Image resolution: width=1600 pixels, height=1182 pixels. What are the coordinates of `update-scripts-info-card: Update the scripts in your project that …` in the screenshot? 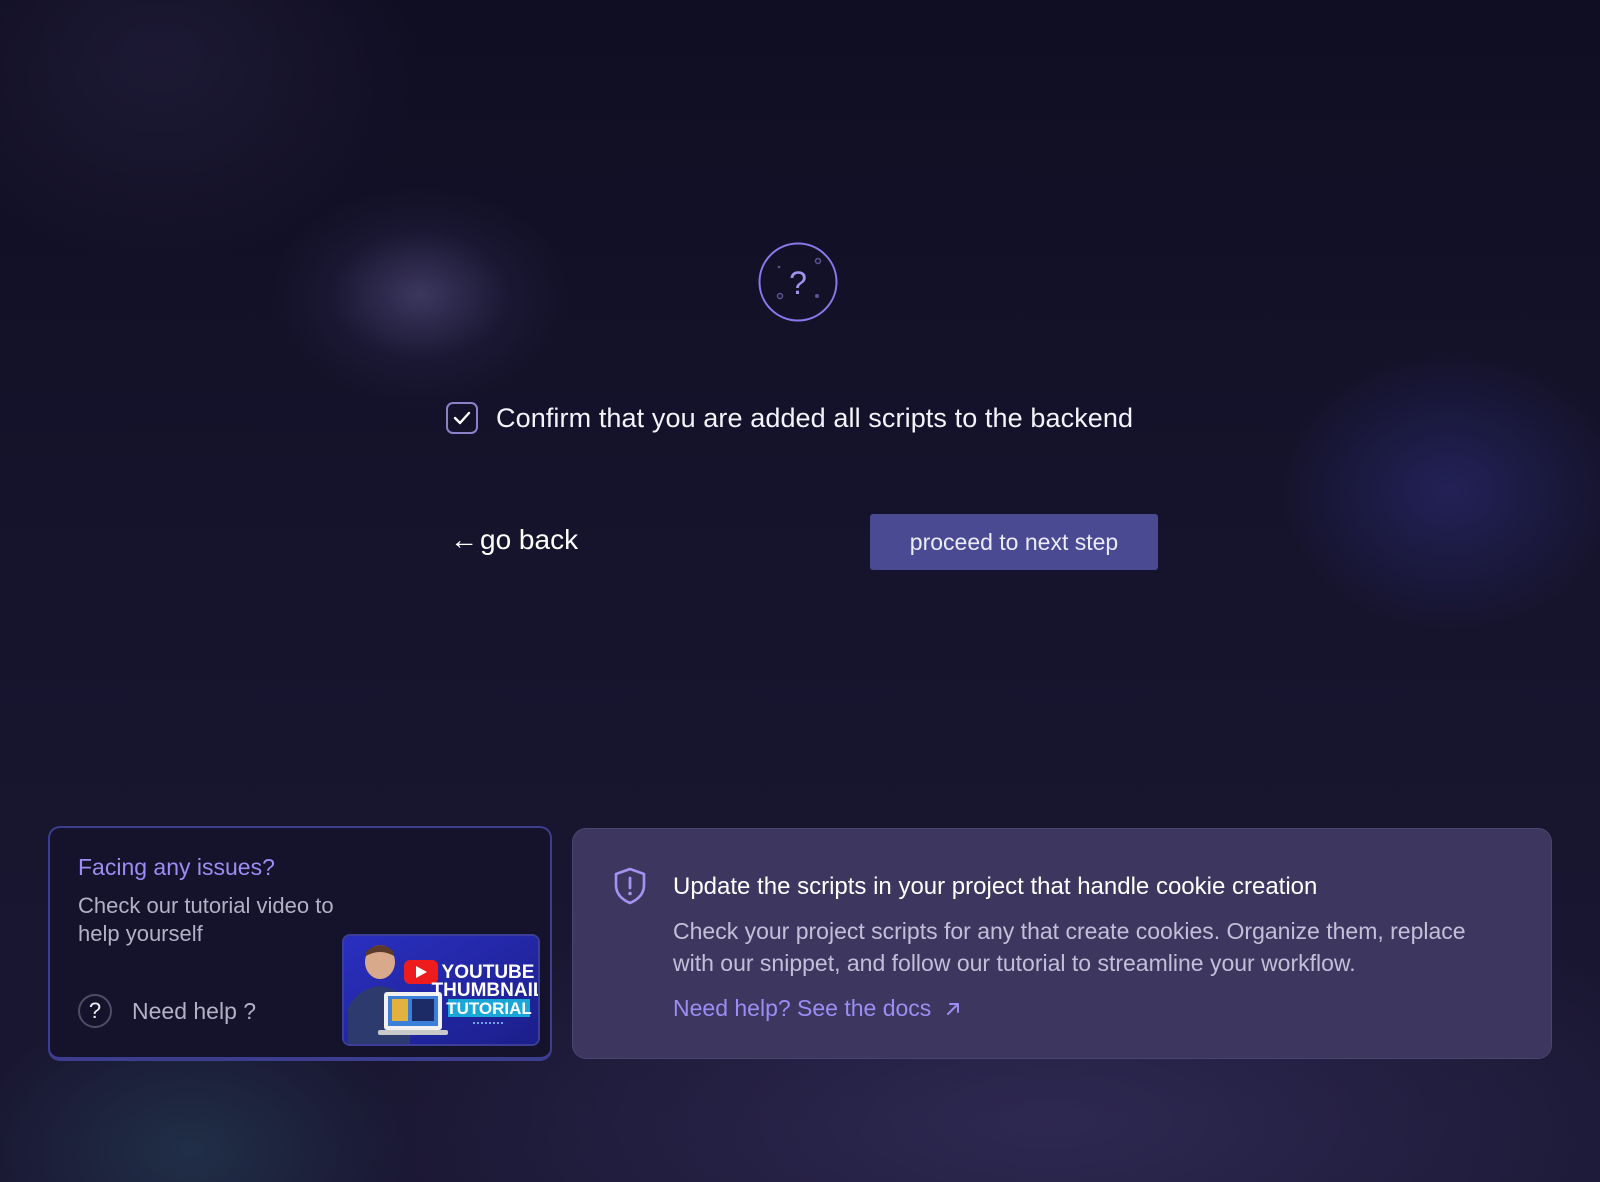 It's located at (1062, 943).